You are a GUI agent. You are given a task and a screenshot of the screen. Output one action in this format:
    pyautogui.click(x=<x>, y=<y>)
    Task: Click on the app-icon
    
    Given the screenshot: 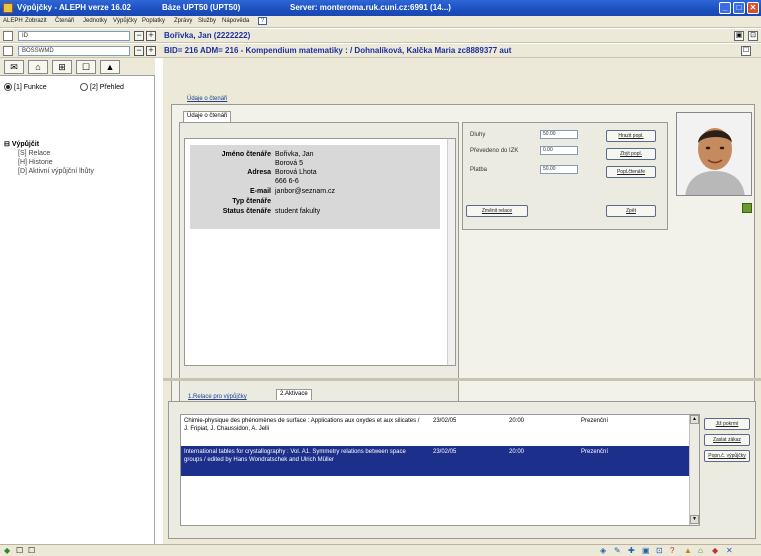 What is the action you would take?
    pyautogui.click(x=8, y=8)
    